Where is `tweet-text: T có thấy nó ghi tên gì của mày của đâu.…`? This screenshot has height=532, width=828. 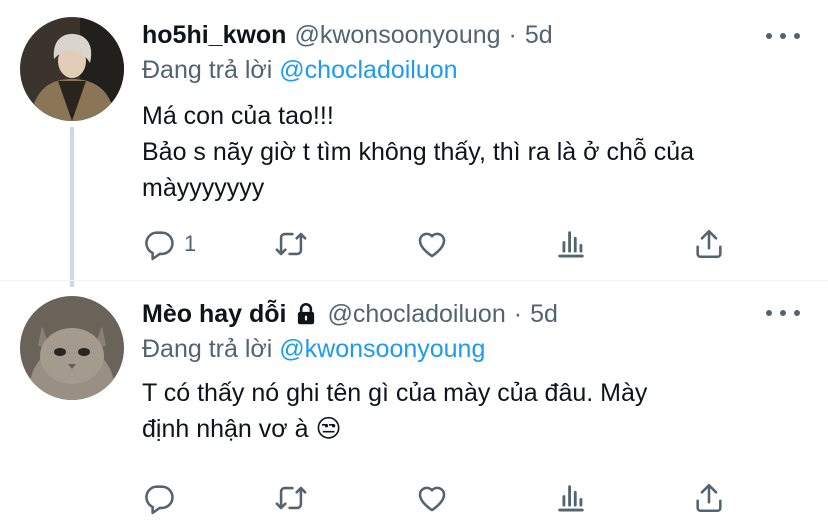 tweet-text: T có thấy nó ghi tên gì của mày của đâu.… is located at coordinates (465, 411).